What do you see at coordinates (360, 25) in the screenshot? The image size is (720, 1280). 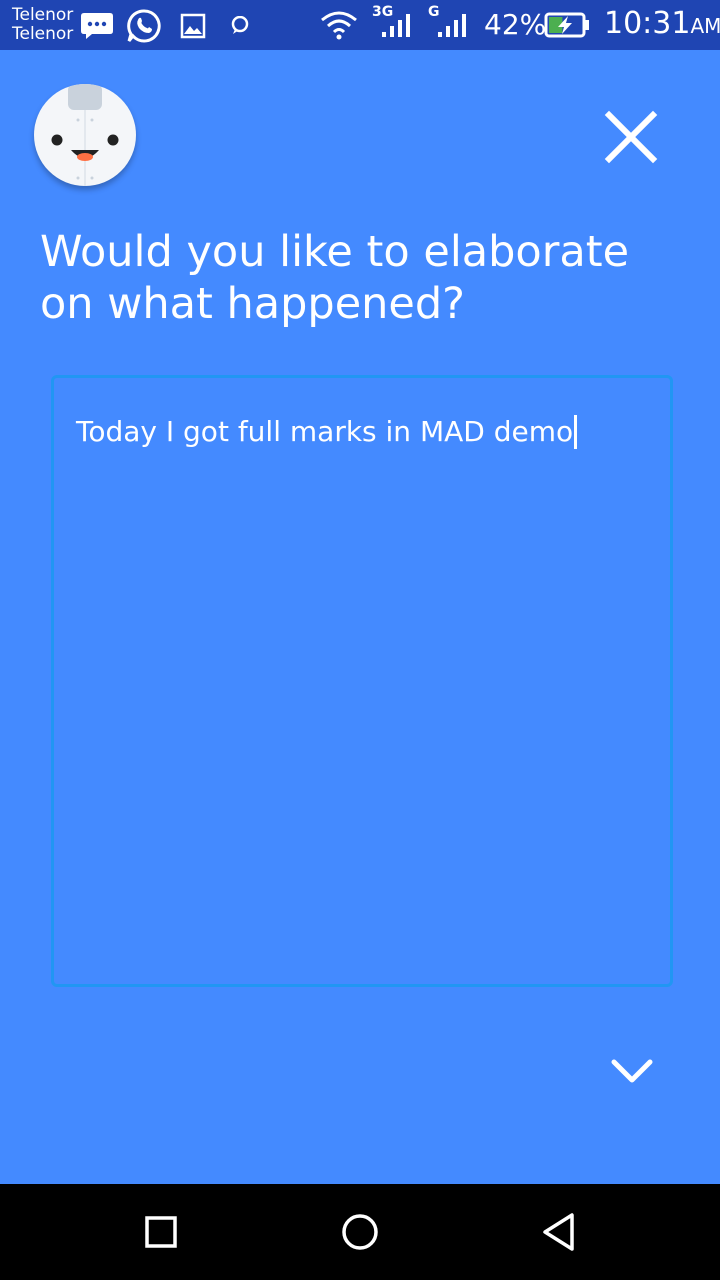 I see `status-bar: Telenor Telenor 3G G 42% 10:31AM` at bounding box center [360, 25].